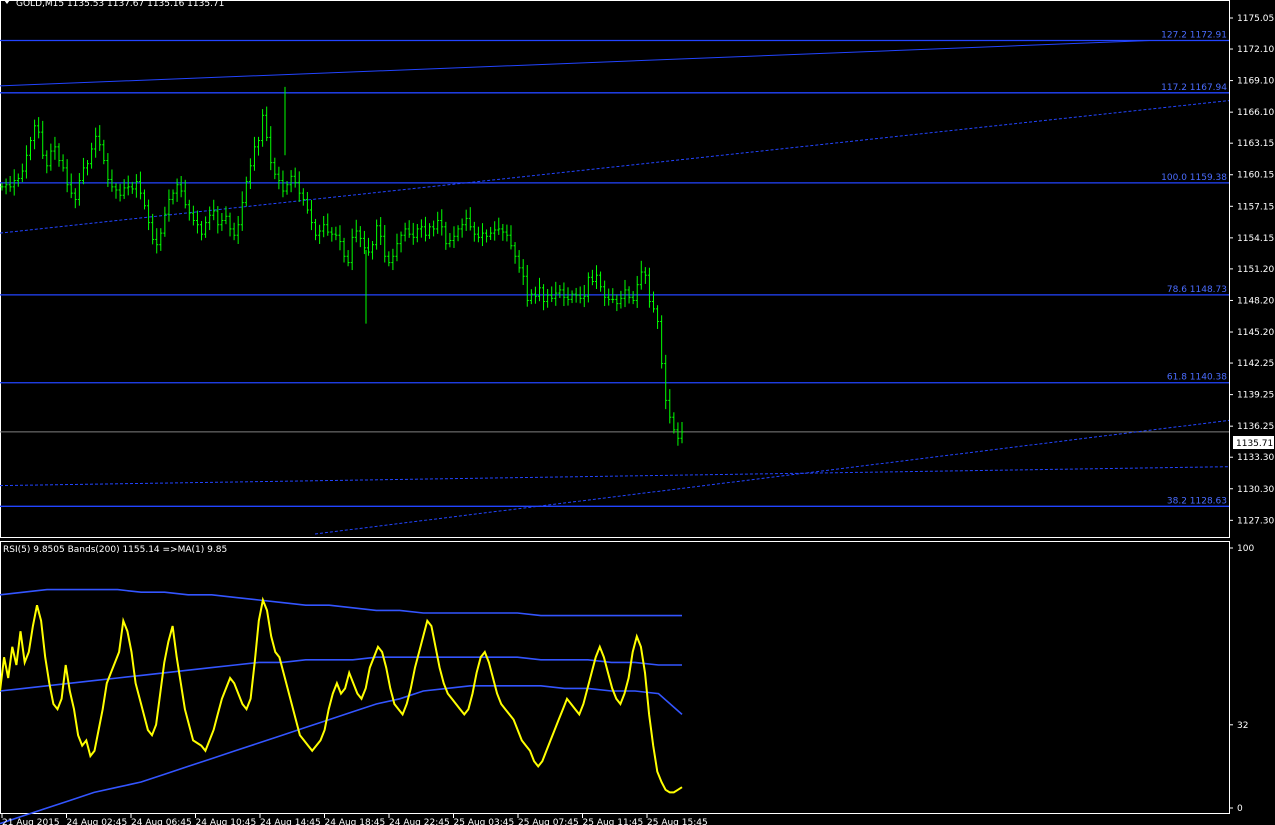 The image size is (1275, 825). Describe the element at coordinates (1197, 501) in the screenshot. I see `fib-level-label: 38.2 1128.63` at that location.